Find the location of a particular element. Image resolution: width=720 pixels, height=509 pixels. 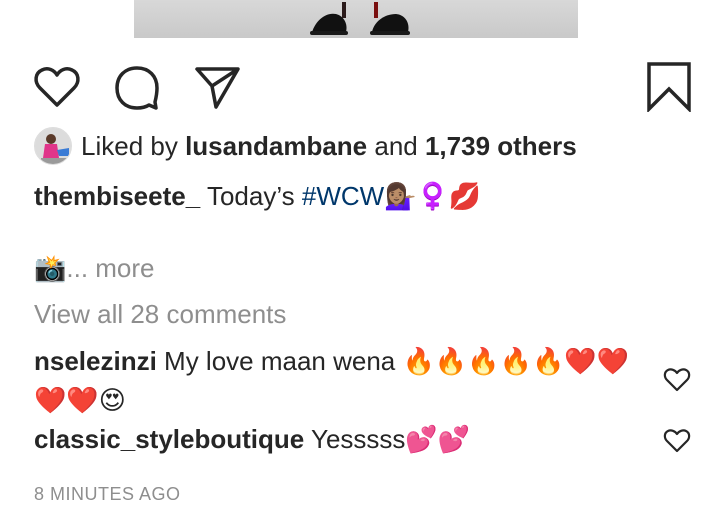

likes-summary: Liked by lusandambane and 1,739 others is located at coordinates (305, 146).